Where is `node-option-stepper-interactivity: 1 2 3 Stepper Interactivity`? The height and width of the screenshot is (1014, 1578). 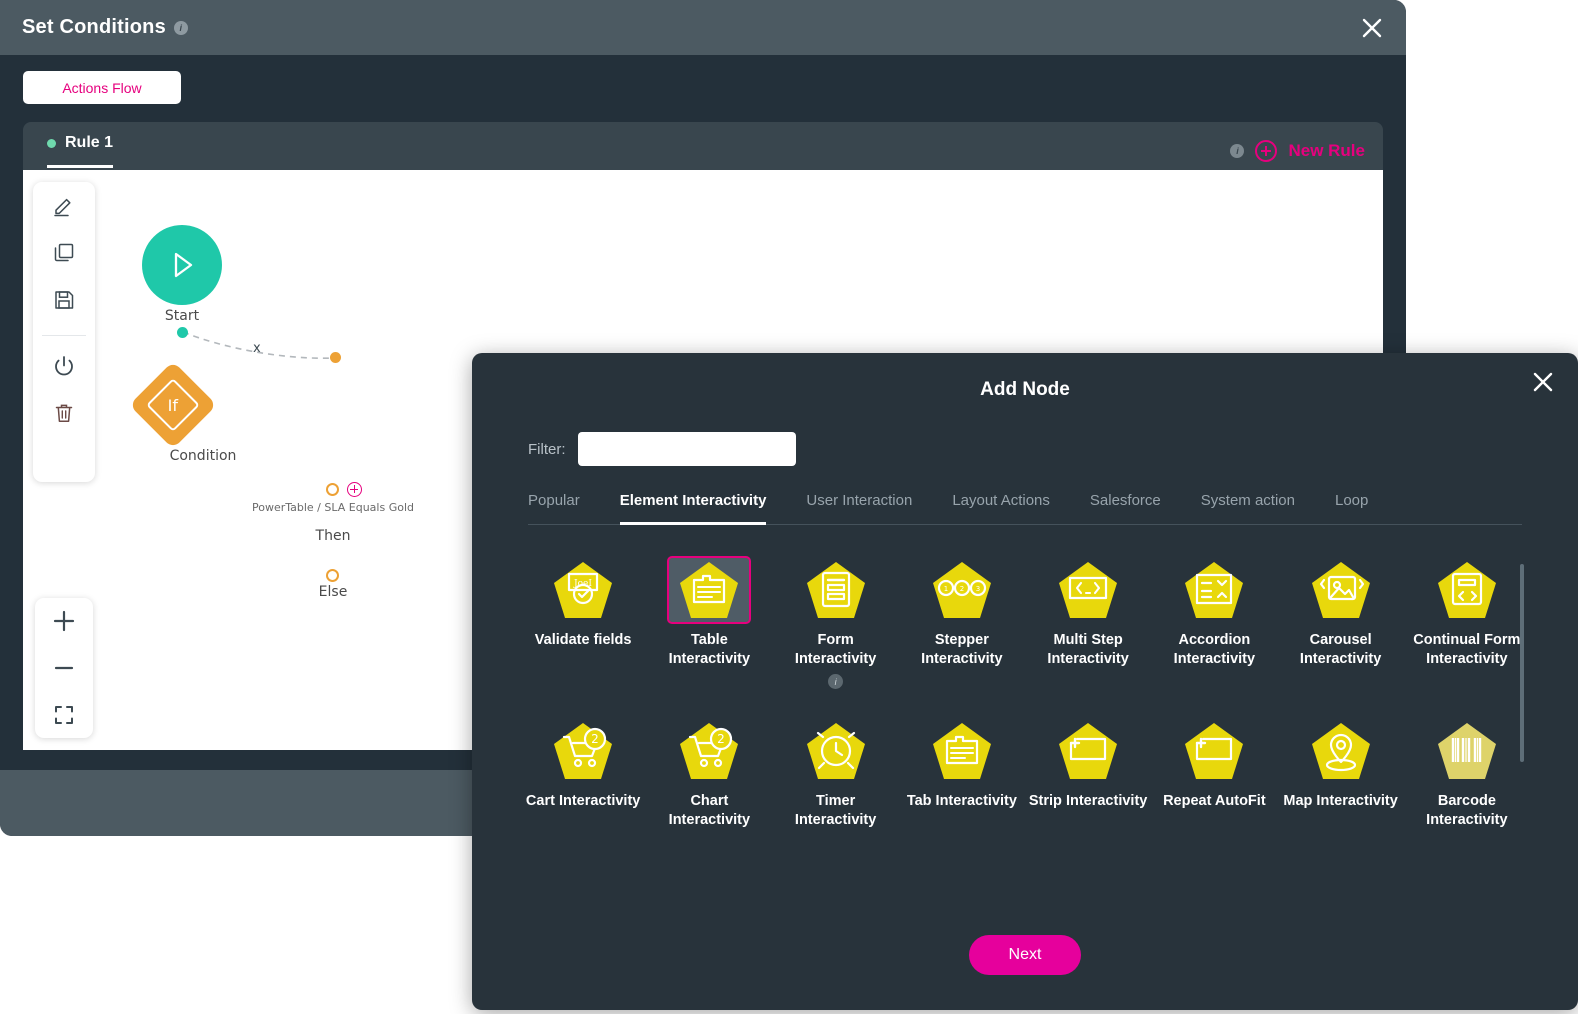
node-option-stepper-interactivity: 1 2 3 Stepper Interactivity is located at coordinates (962, 622).